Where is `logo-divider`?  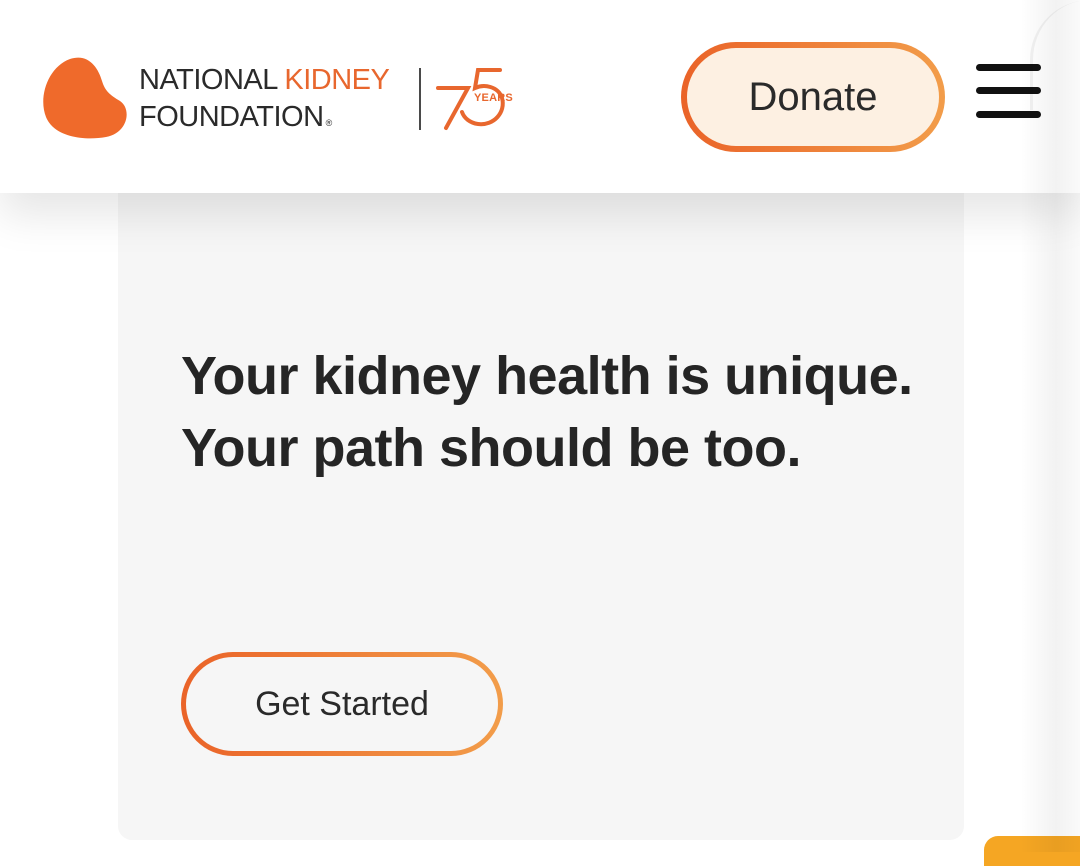
logo-divider is located at coordinates (420, 99).